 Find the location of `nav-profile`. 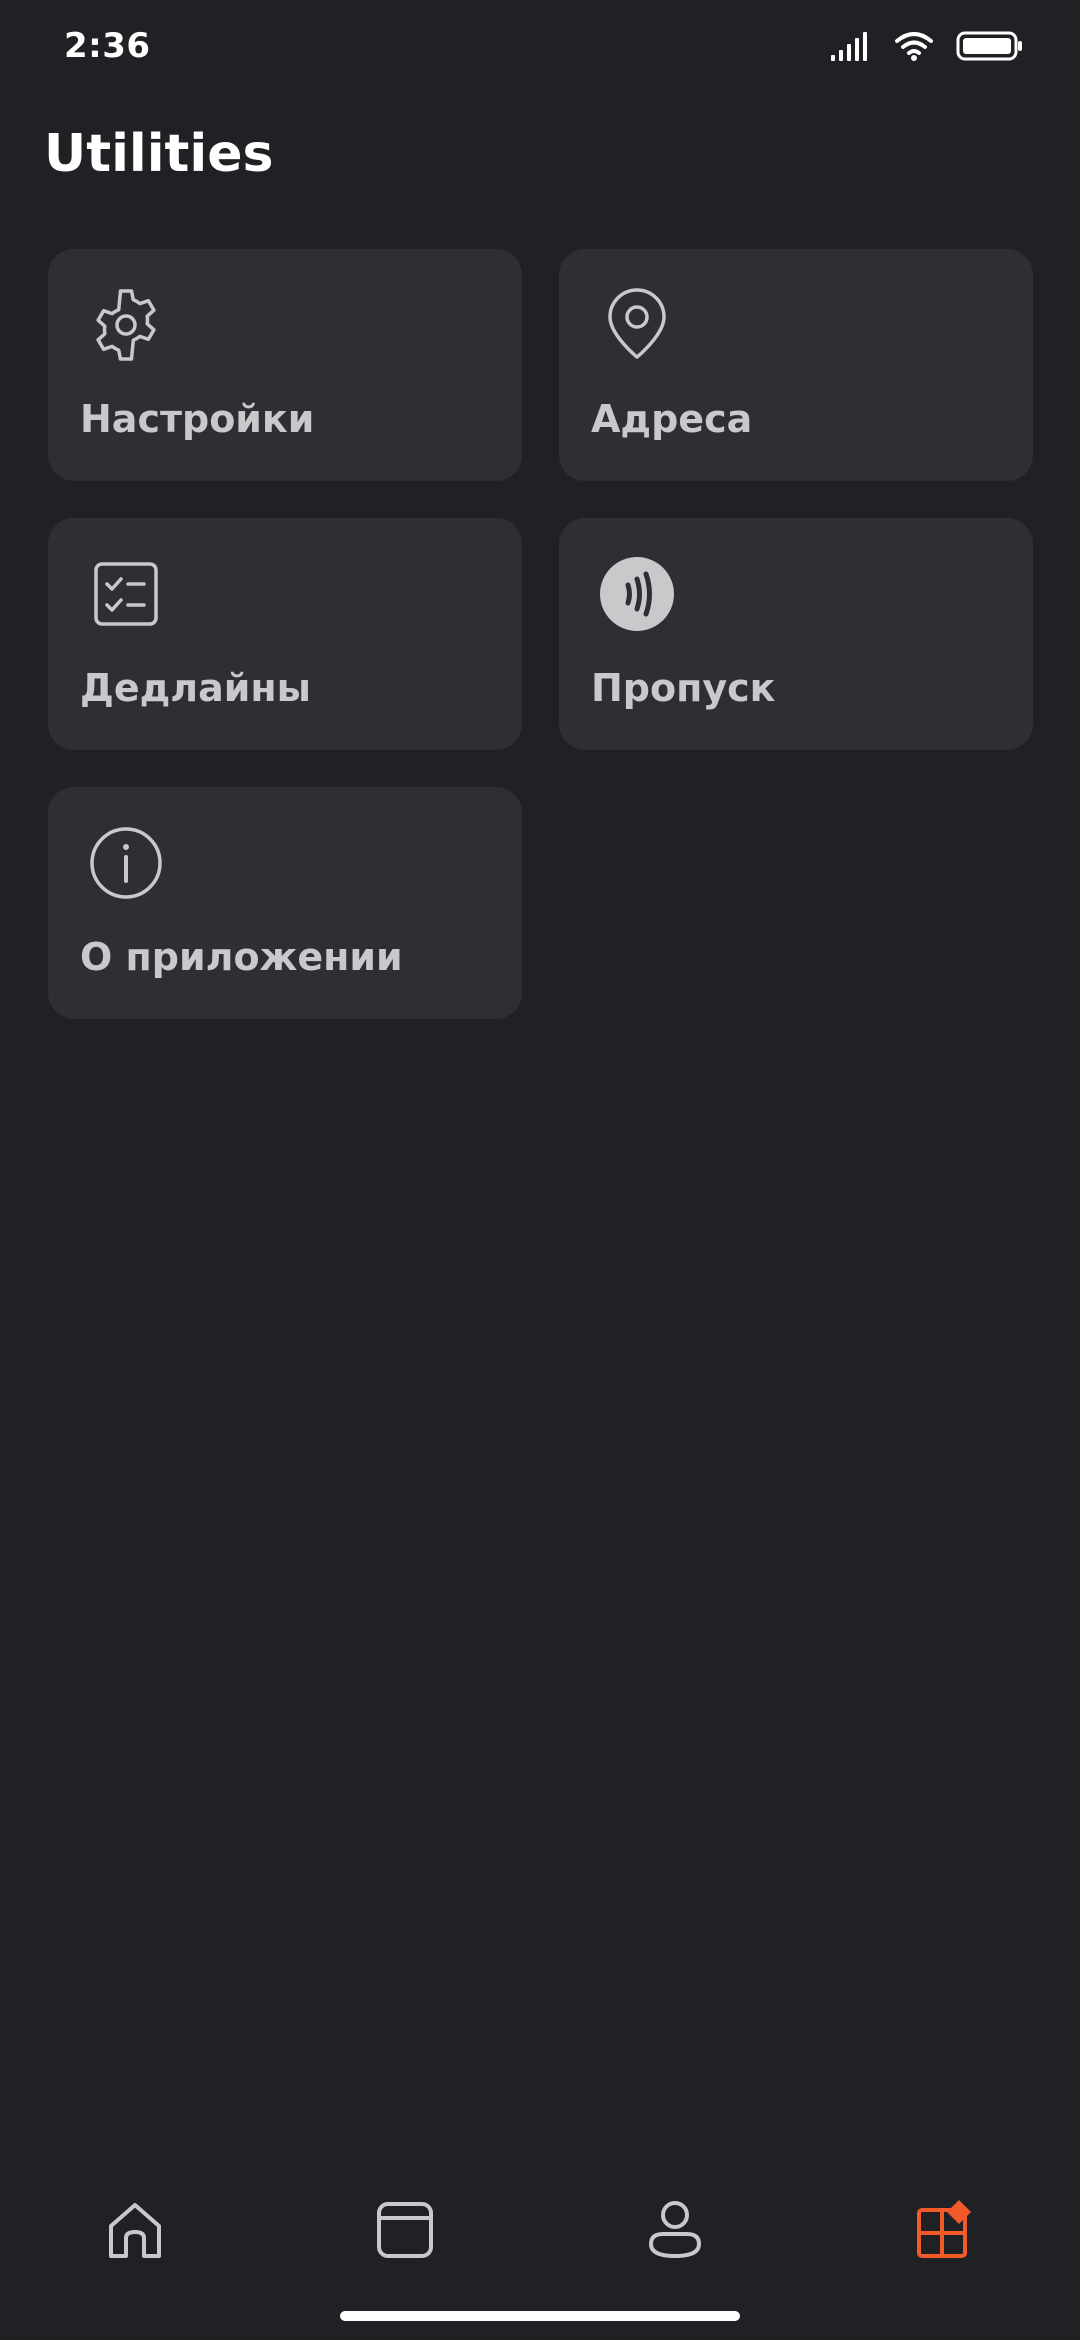

nav-profile is located at coordinates (675, 2232).